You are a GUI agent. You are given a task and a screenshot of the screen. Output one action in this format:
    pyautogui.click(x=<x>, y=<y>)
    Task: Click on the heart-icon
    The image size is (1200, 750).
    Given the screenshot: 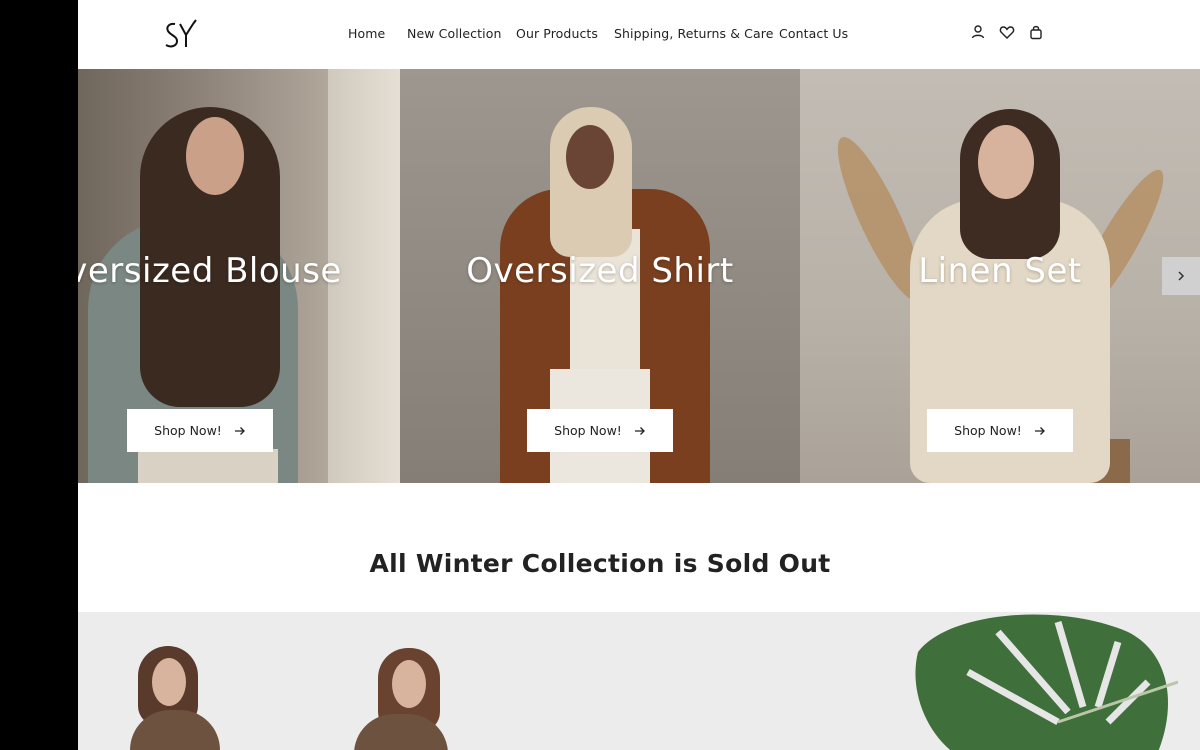 What is the action you would take?
    pyautogui.click(x=1007, y=32)
    